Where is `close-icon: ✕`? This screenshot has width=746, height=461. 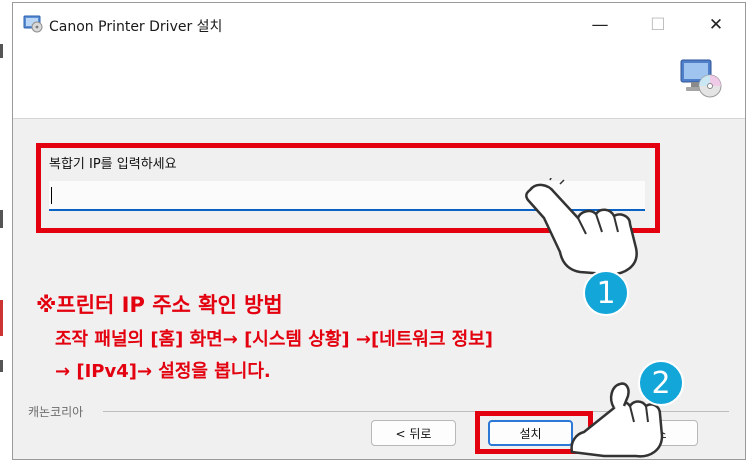 close-icon: ✕ is located at coordinates (716, 24).